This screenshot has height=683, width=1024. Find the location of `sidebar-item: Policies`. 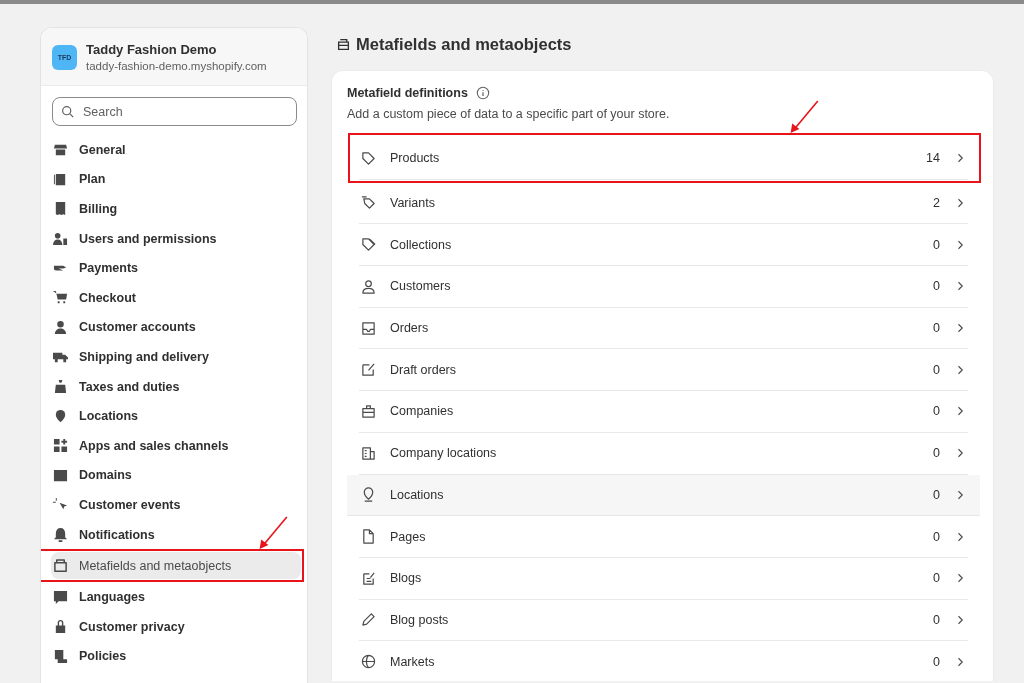

sidebar-item: Policies is located at coordinates (174, 656).